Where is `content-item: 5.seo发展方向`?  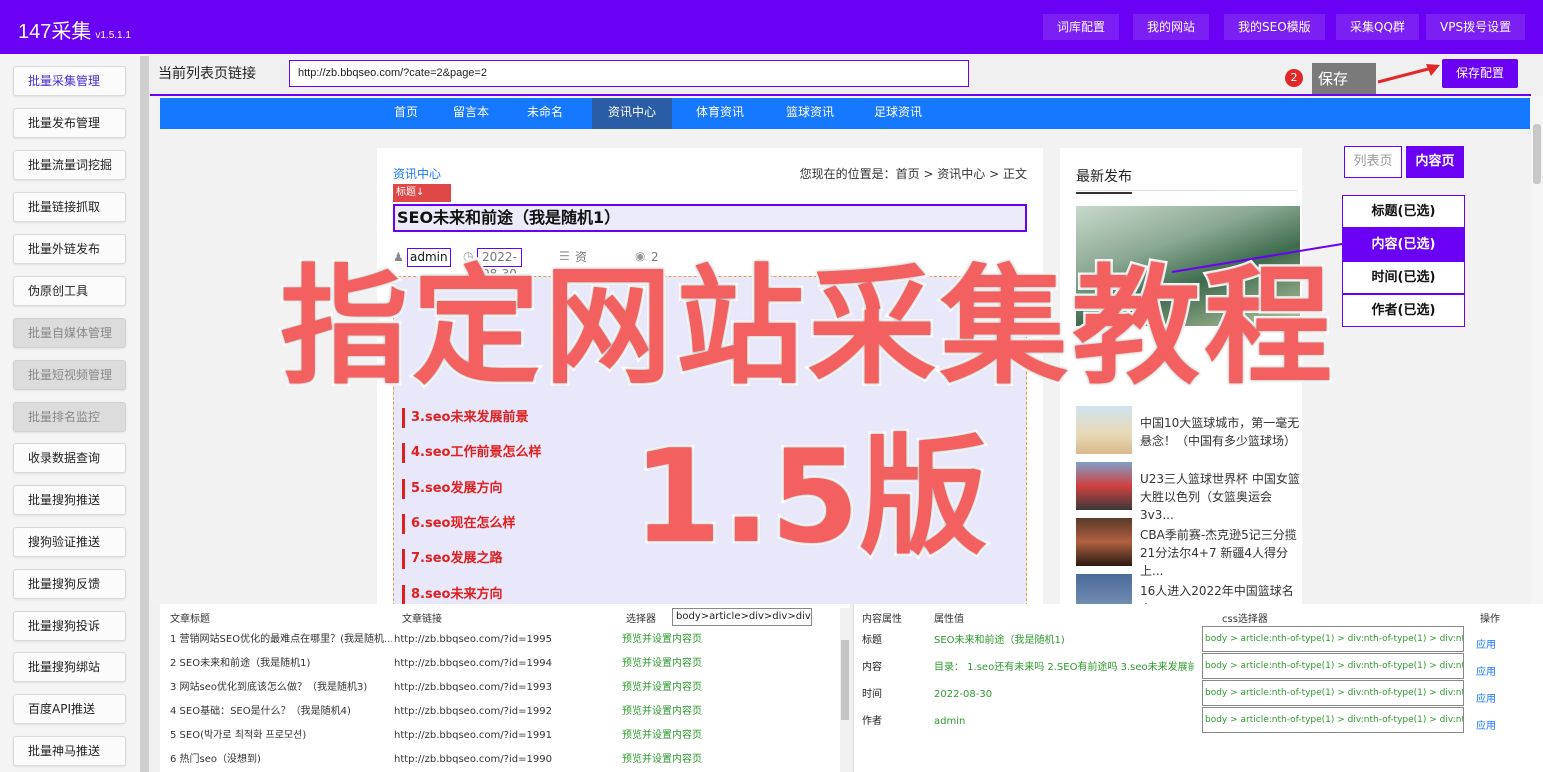 content-item: 5.seo发展方向 is located at coordinates (452, 489).